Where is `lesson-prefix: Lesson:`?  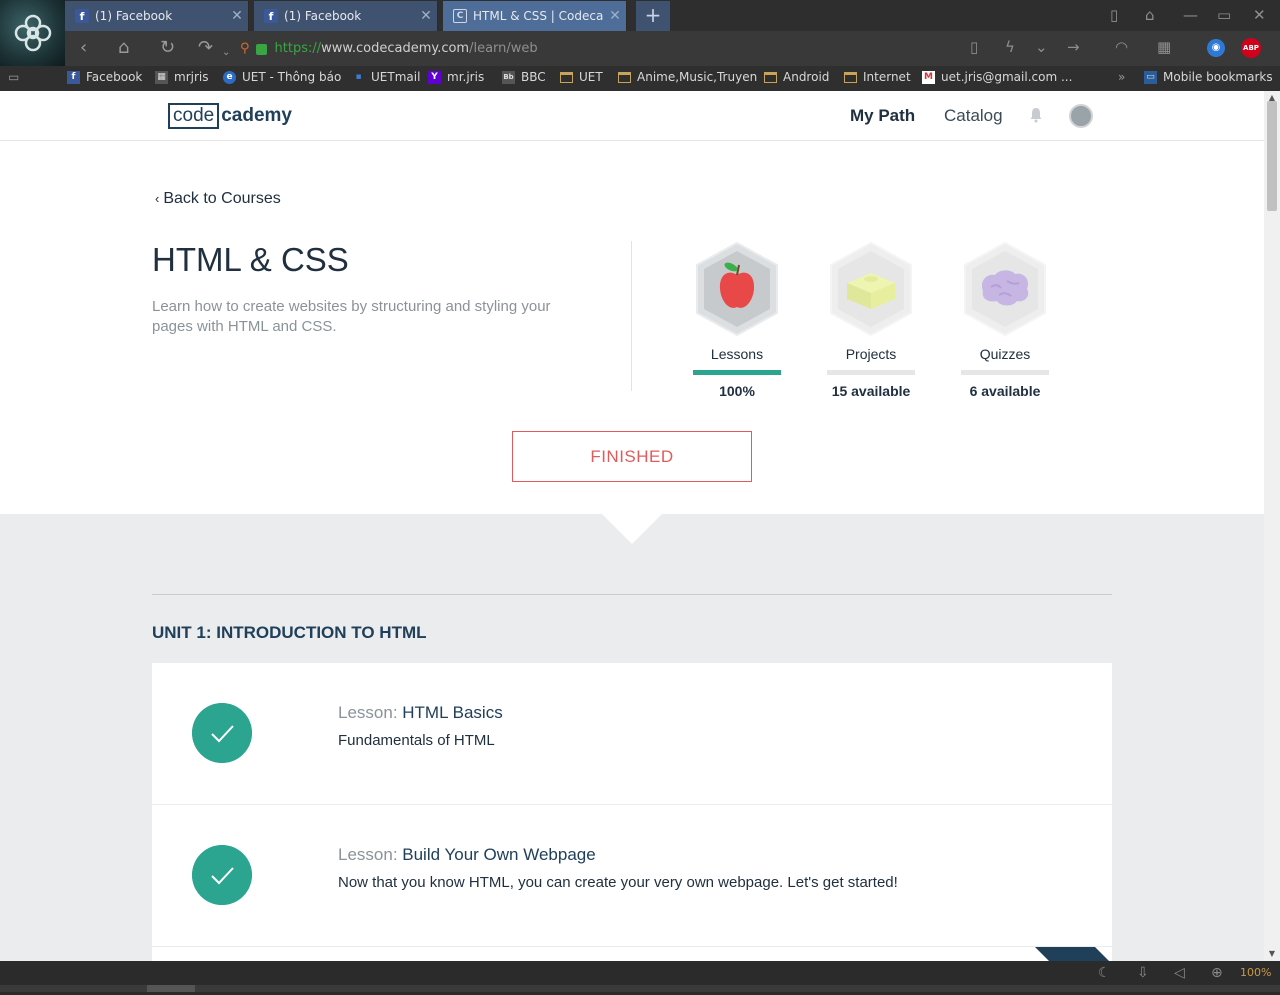
lesson-prefix: Lesson: is located at coordinates (370, 854).